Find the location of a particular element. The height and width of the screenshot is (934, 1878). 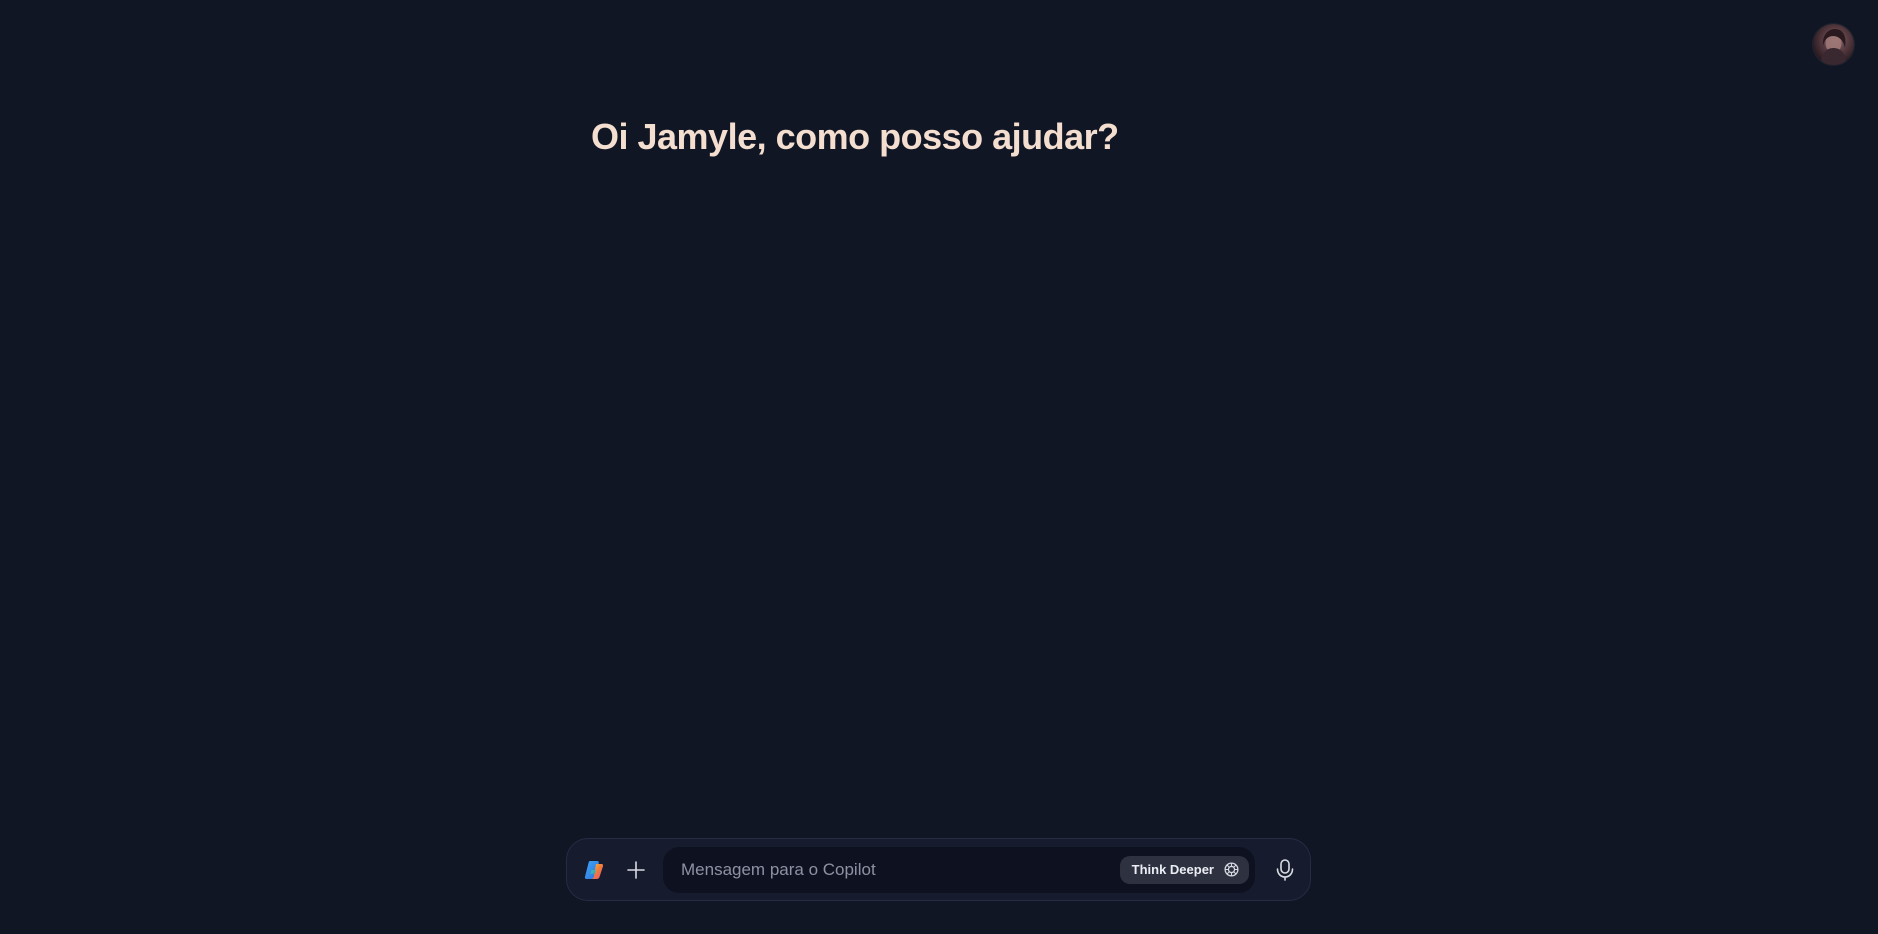

plus-icon is located at coordinates (636, 869).